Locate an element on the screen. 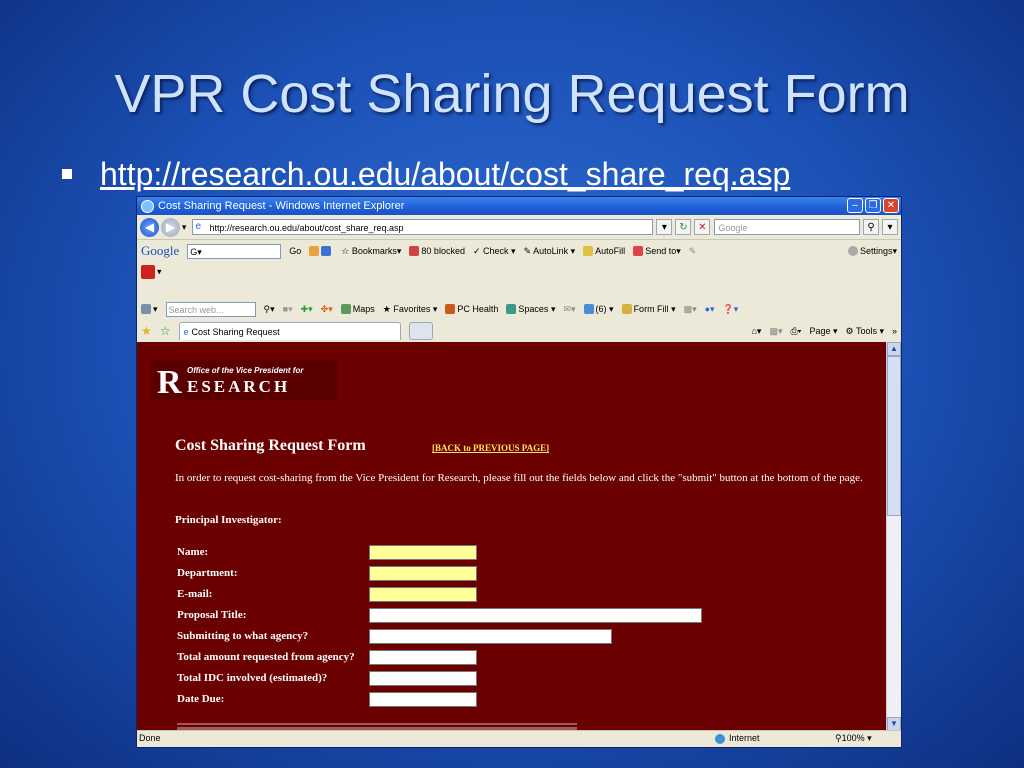  search-icon: ⚲ is located at coordinates (871, 227).